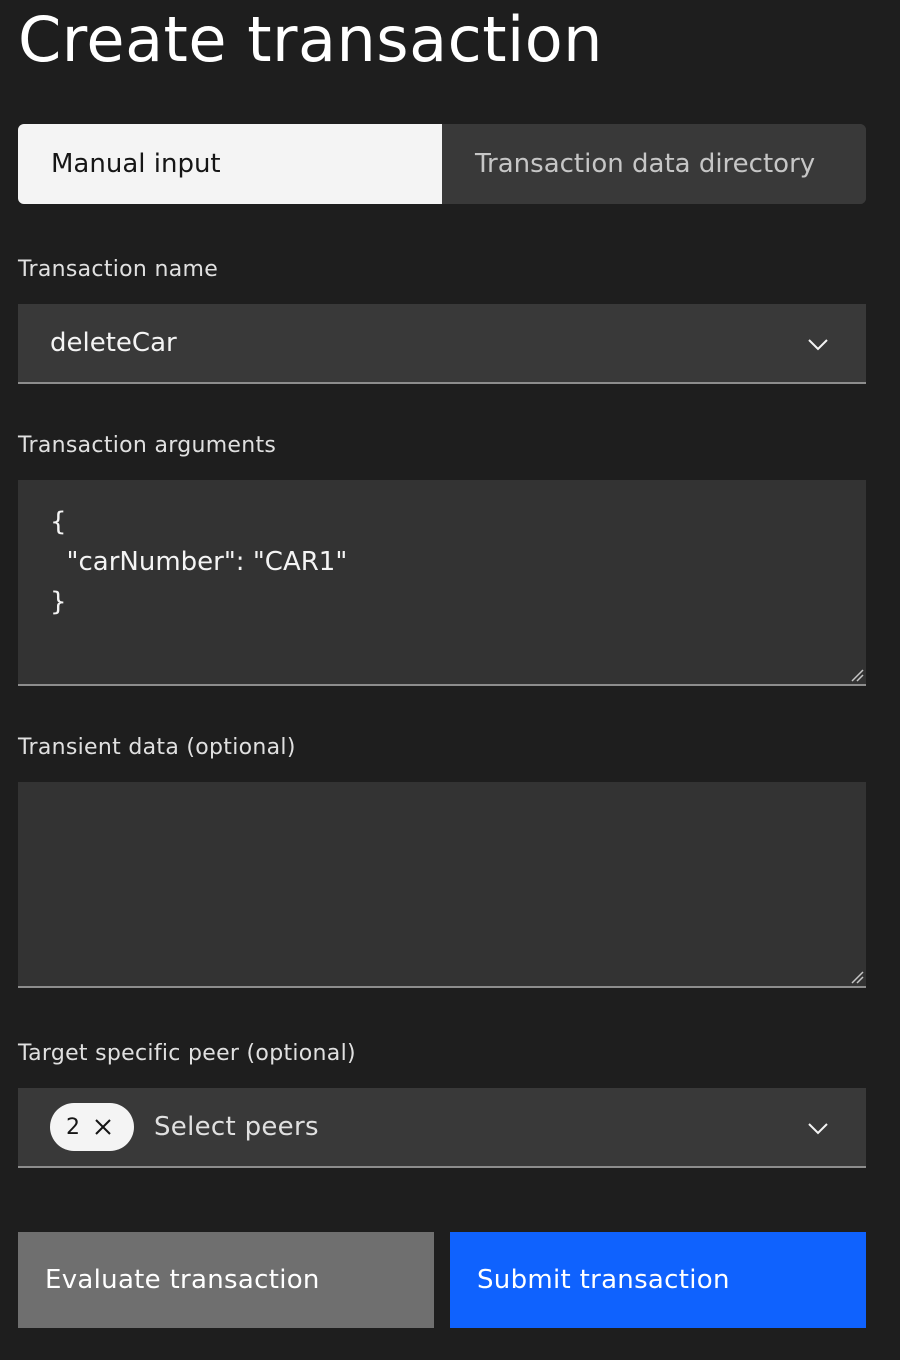 The width and height of the screenshot is (900, 1360). What do you see at coordinates (226, 1280) in the screenshot?
I see `evaluate-transaction-button: Evaluate transaction` at bounding box center [226, 1280].